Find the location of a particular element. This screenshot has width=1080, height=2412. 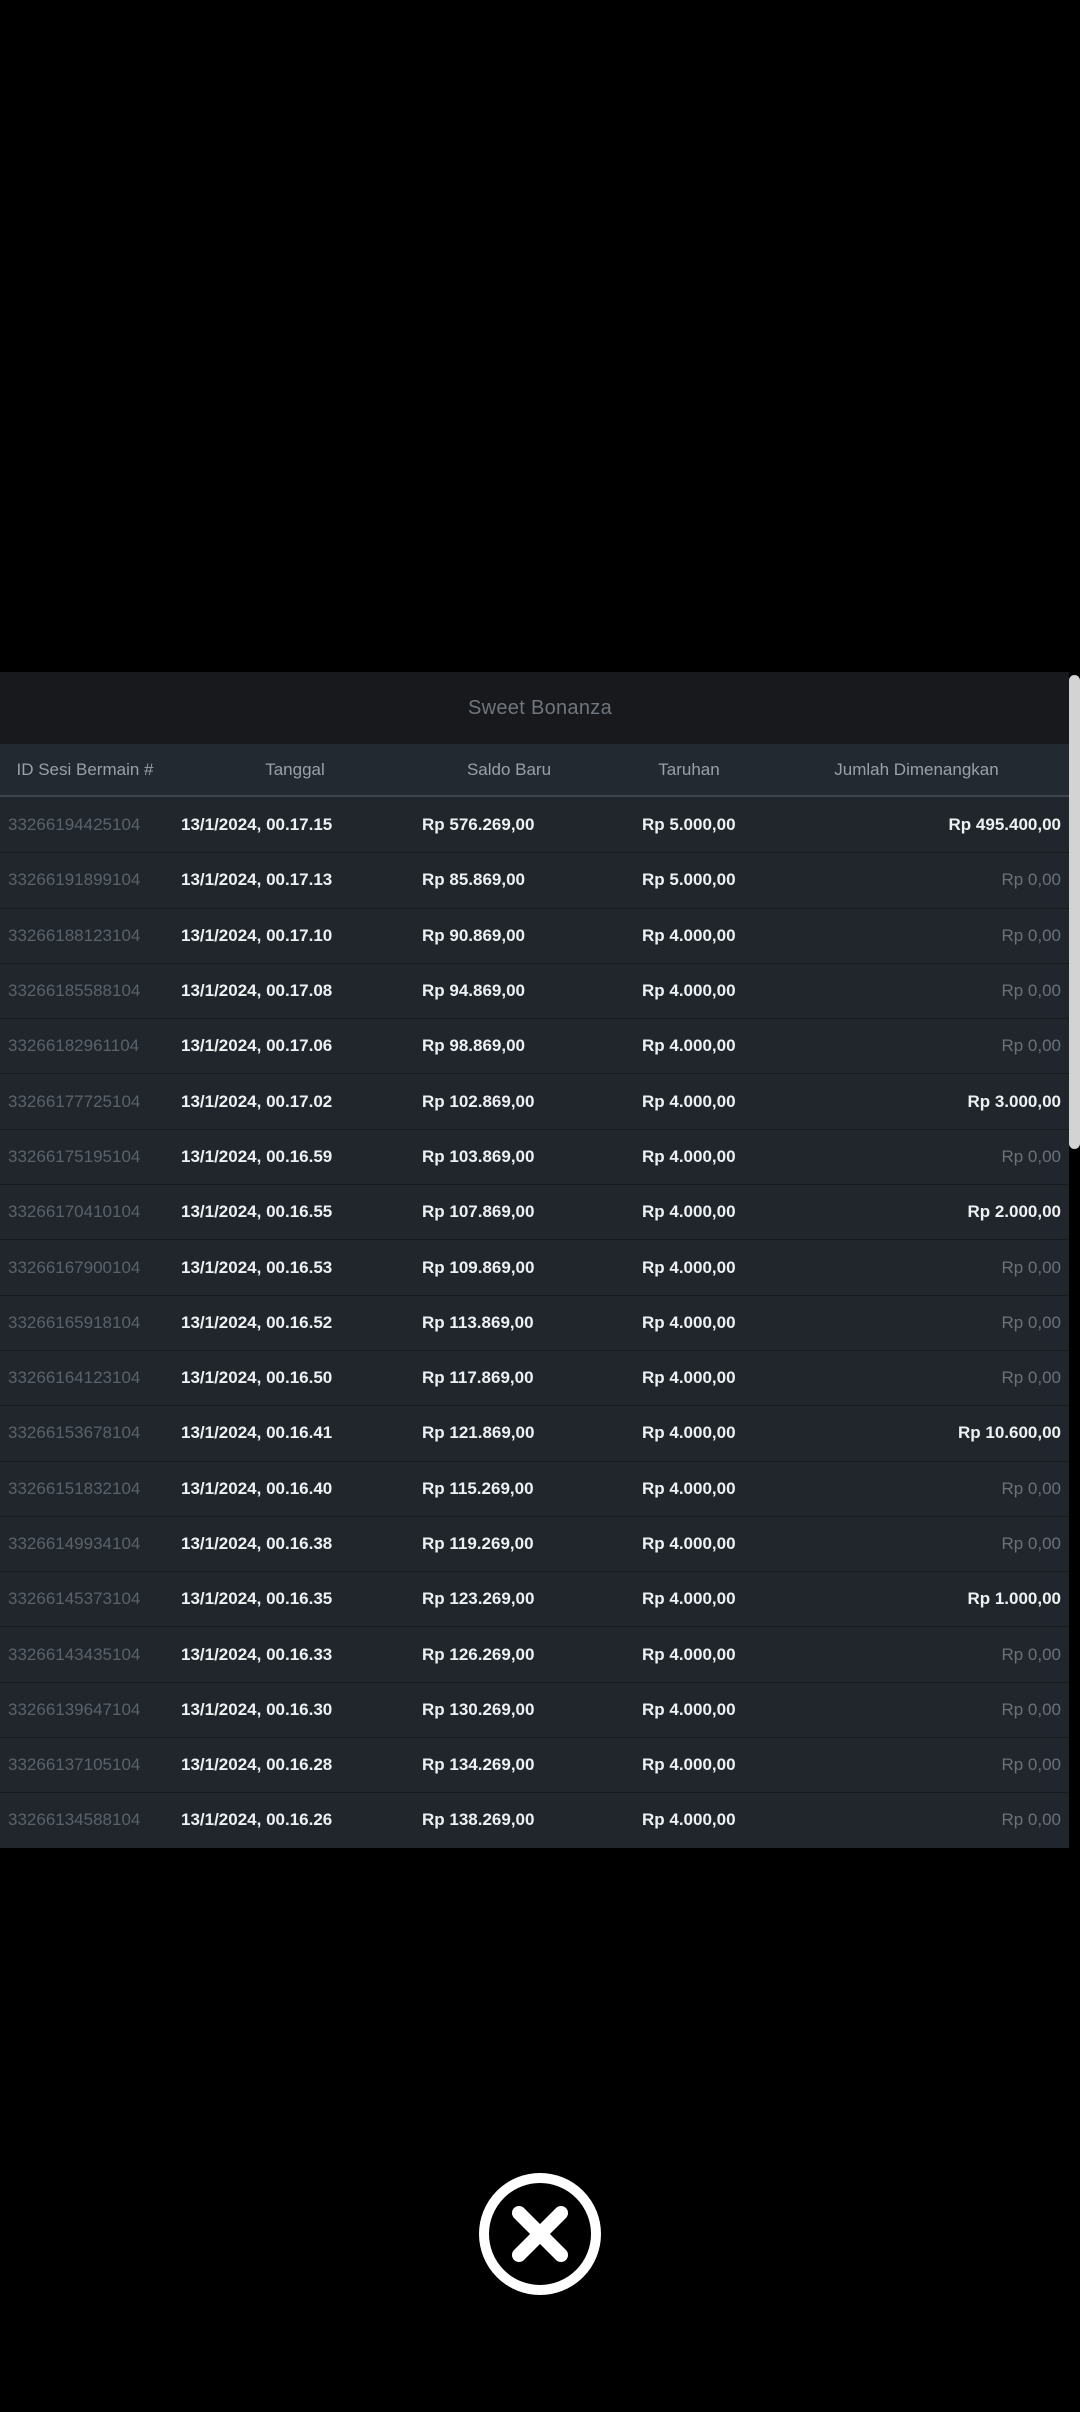

cell-session-id: 33266149934104 is located at coordinates (74, 1543).